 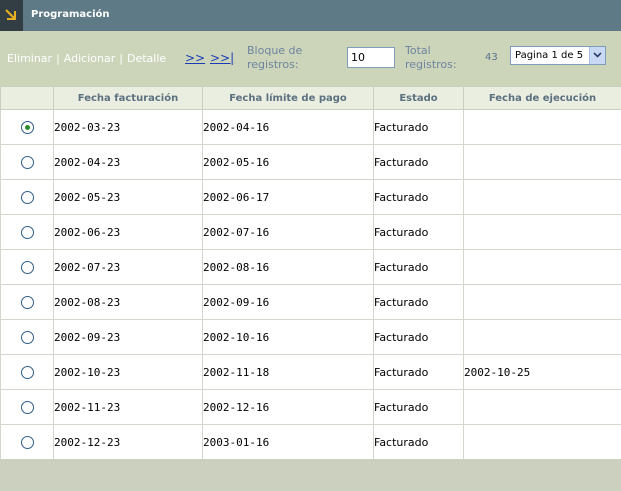 I want to click on page-select: Pagina 1 de 5, so click(x=558, y=55).